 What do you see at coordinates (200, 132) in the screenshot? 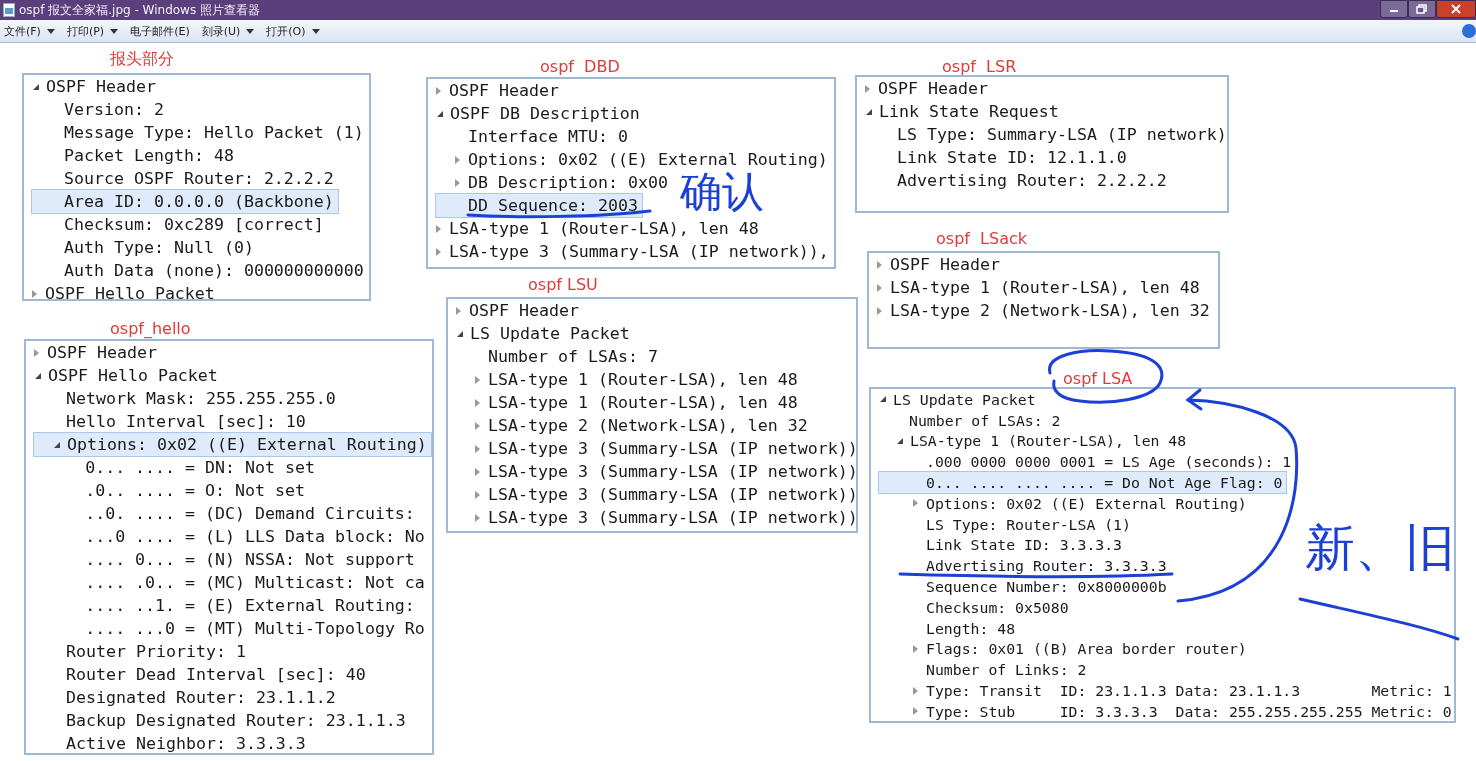
I see `tree-row: Message Type: Hello Packet (1)` at bounding box center [200, 132].